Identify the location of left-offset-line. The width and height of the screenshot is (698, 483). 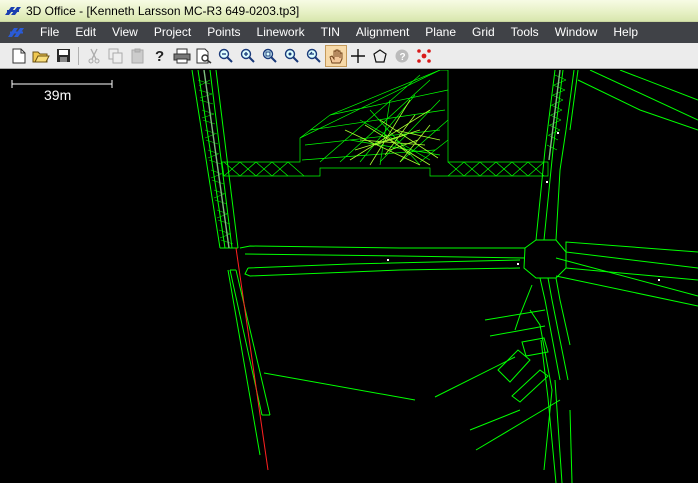
(244, 362).